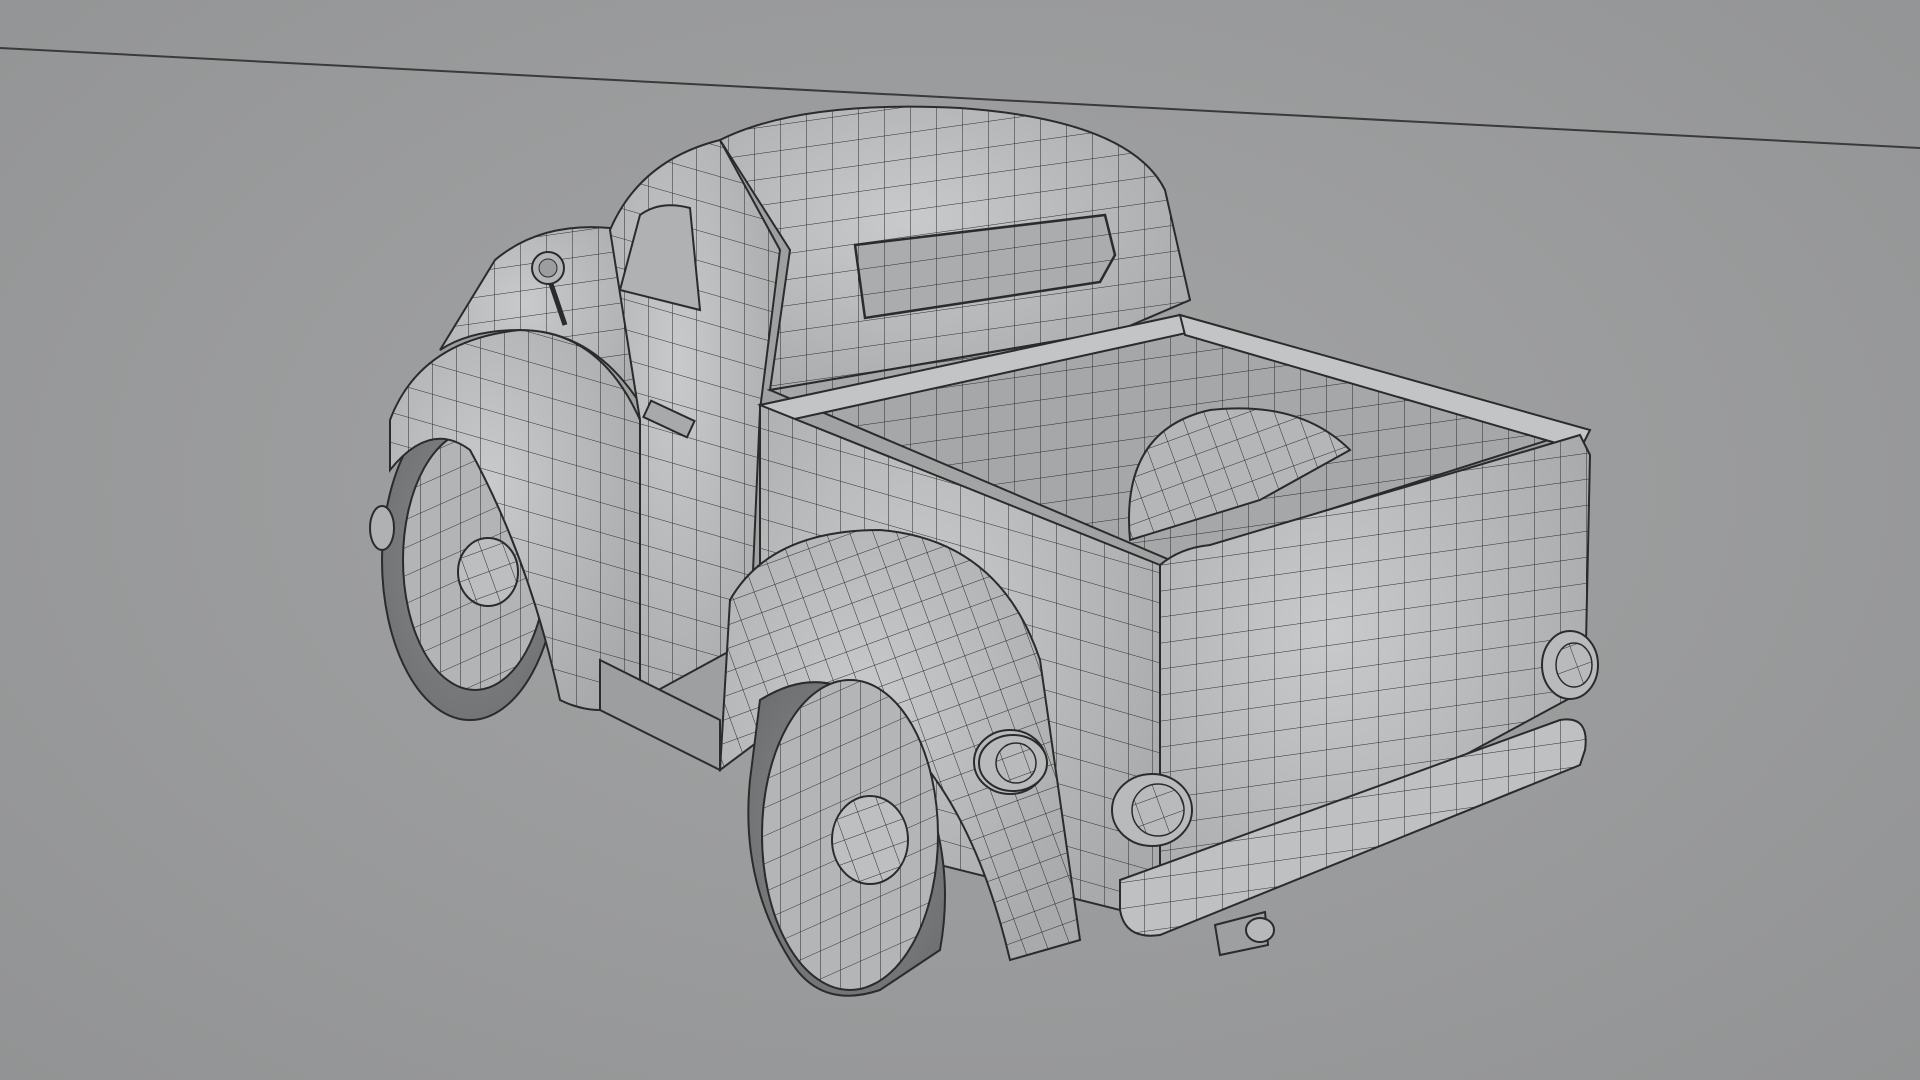 The image size is (1920, 1080). What do you see at coordinates (1152, 810) in the screenshot?
I see `tail-light-center` at bounding box center [1152, 810].